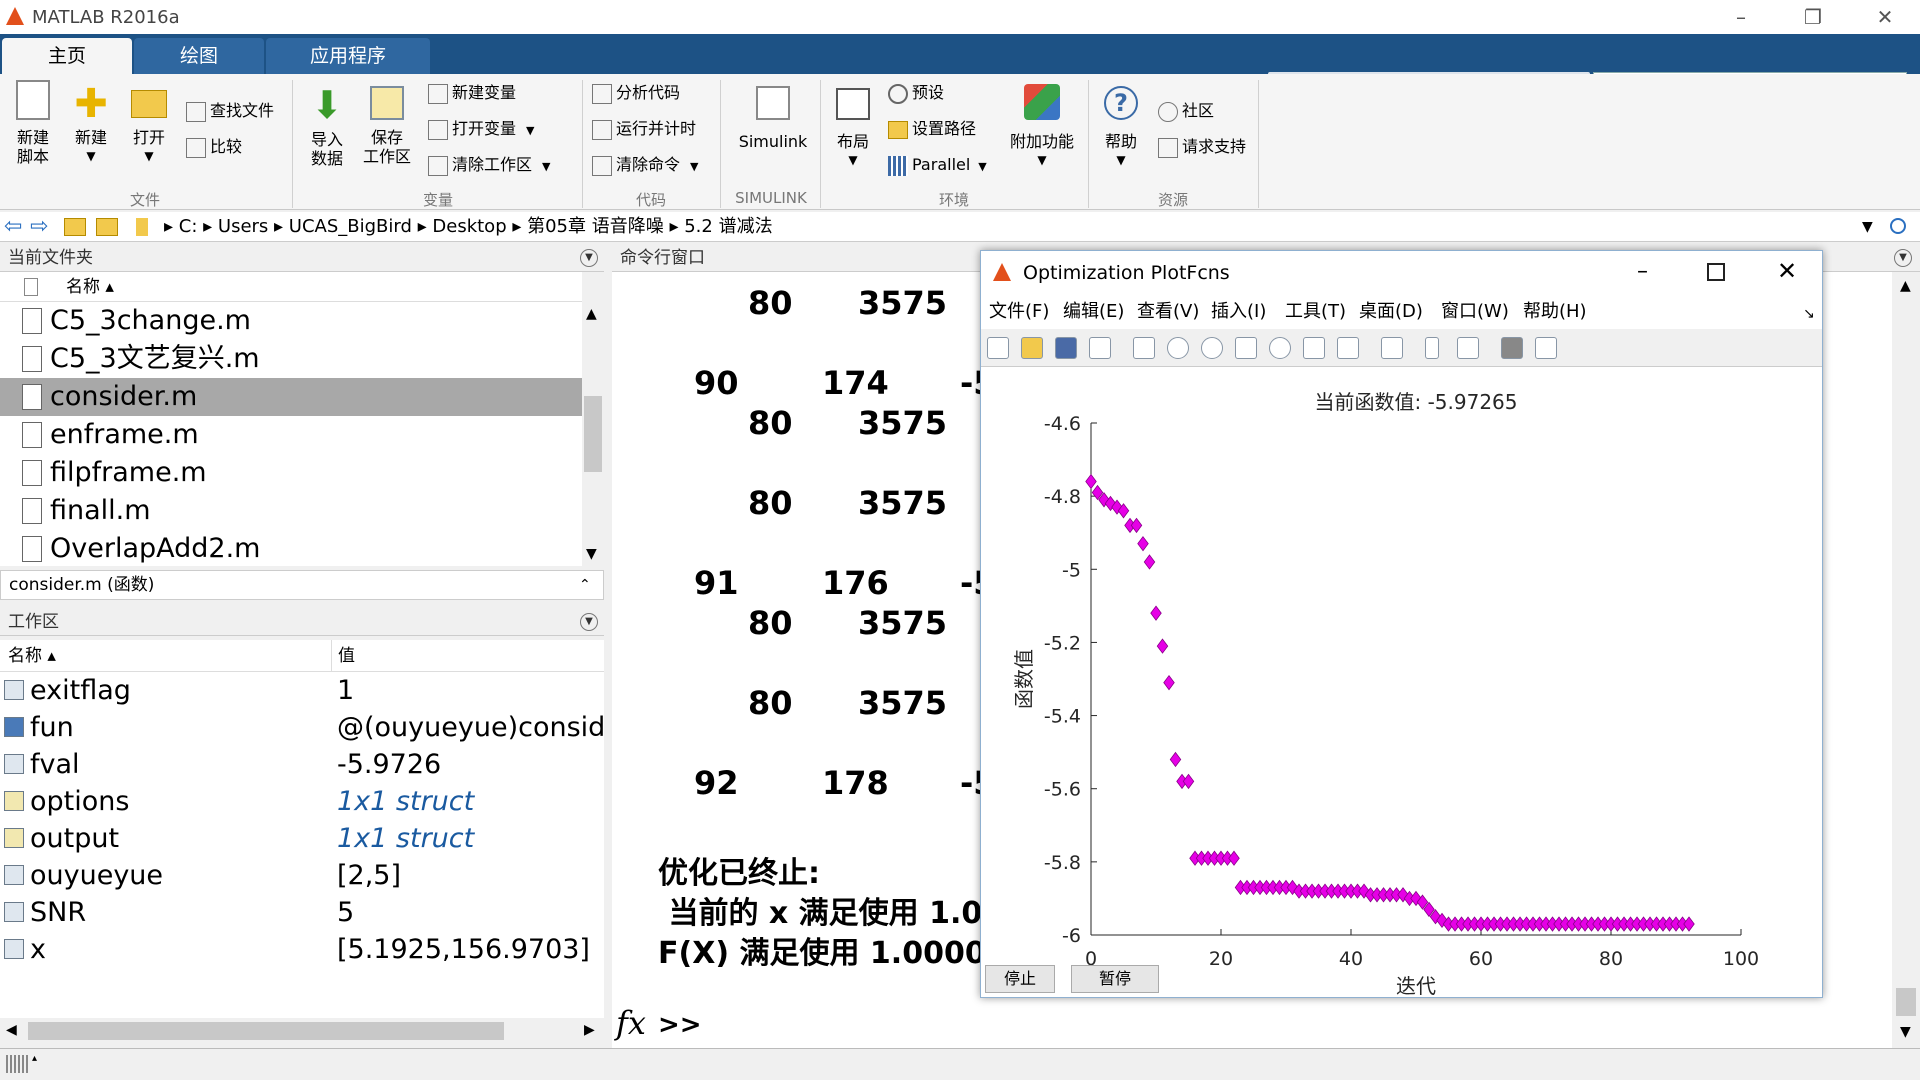 This screenshot has height=1080, width=1920. What do you see at coordinates (302, 912) in the screenshot?
I see `table-row: SNR 5` at bounding box center [302, 912].